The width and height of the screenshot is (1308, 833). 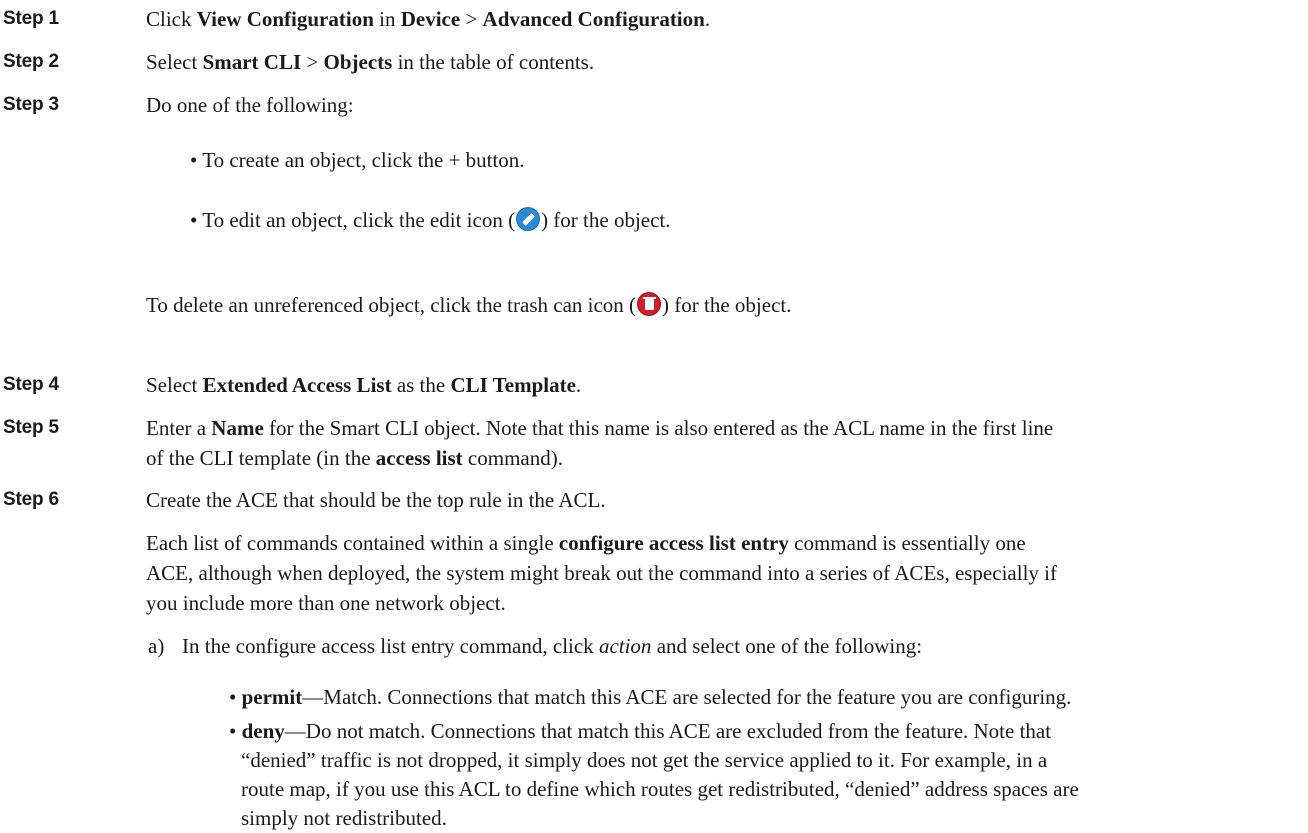 I want to click on step-2-label: Step 2, so click(x=31, y=61).